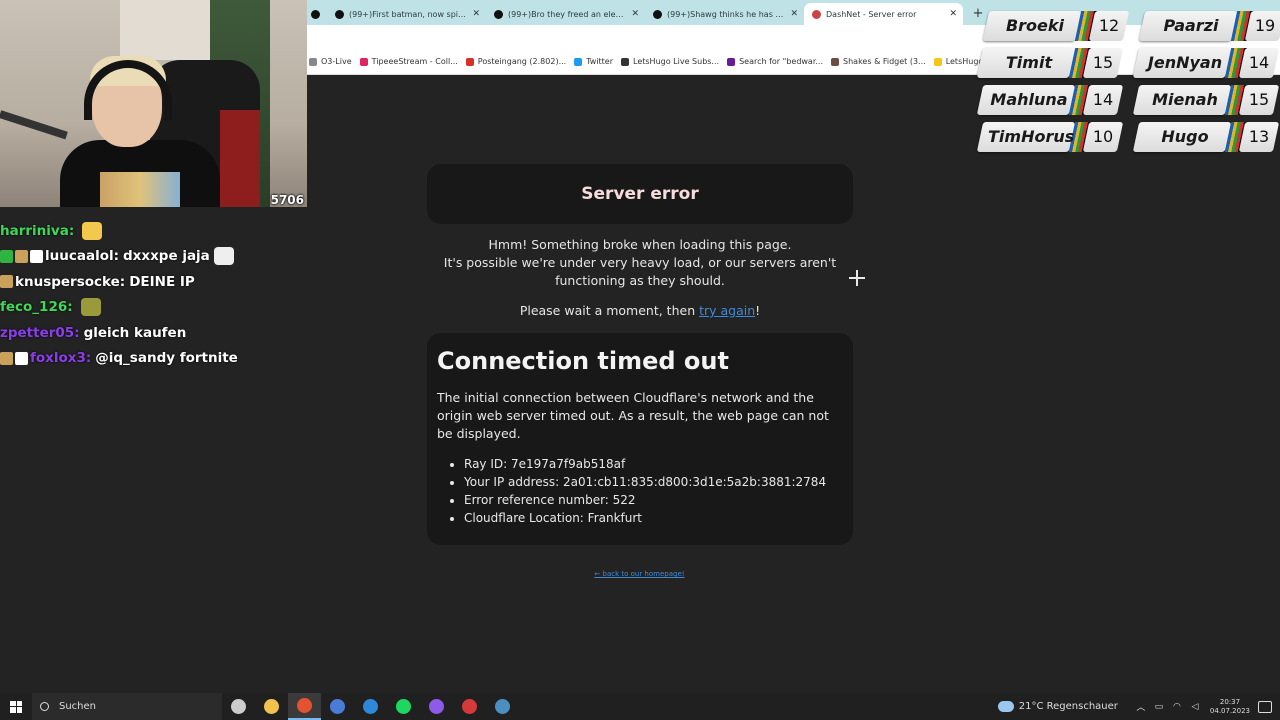 This screenshot has height=720, width=1280. I want to click on start-button, so click(16, 706).